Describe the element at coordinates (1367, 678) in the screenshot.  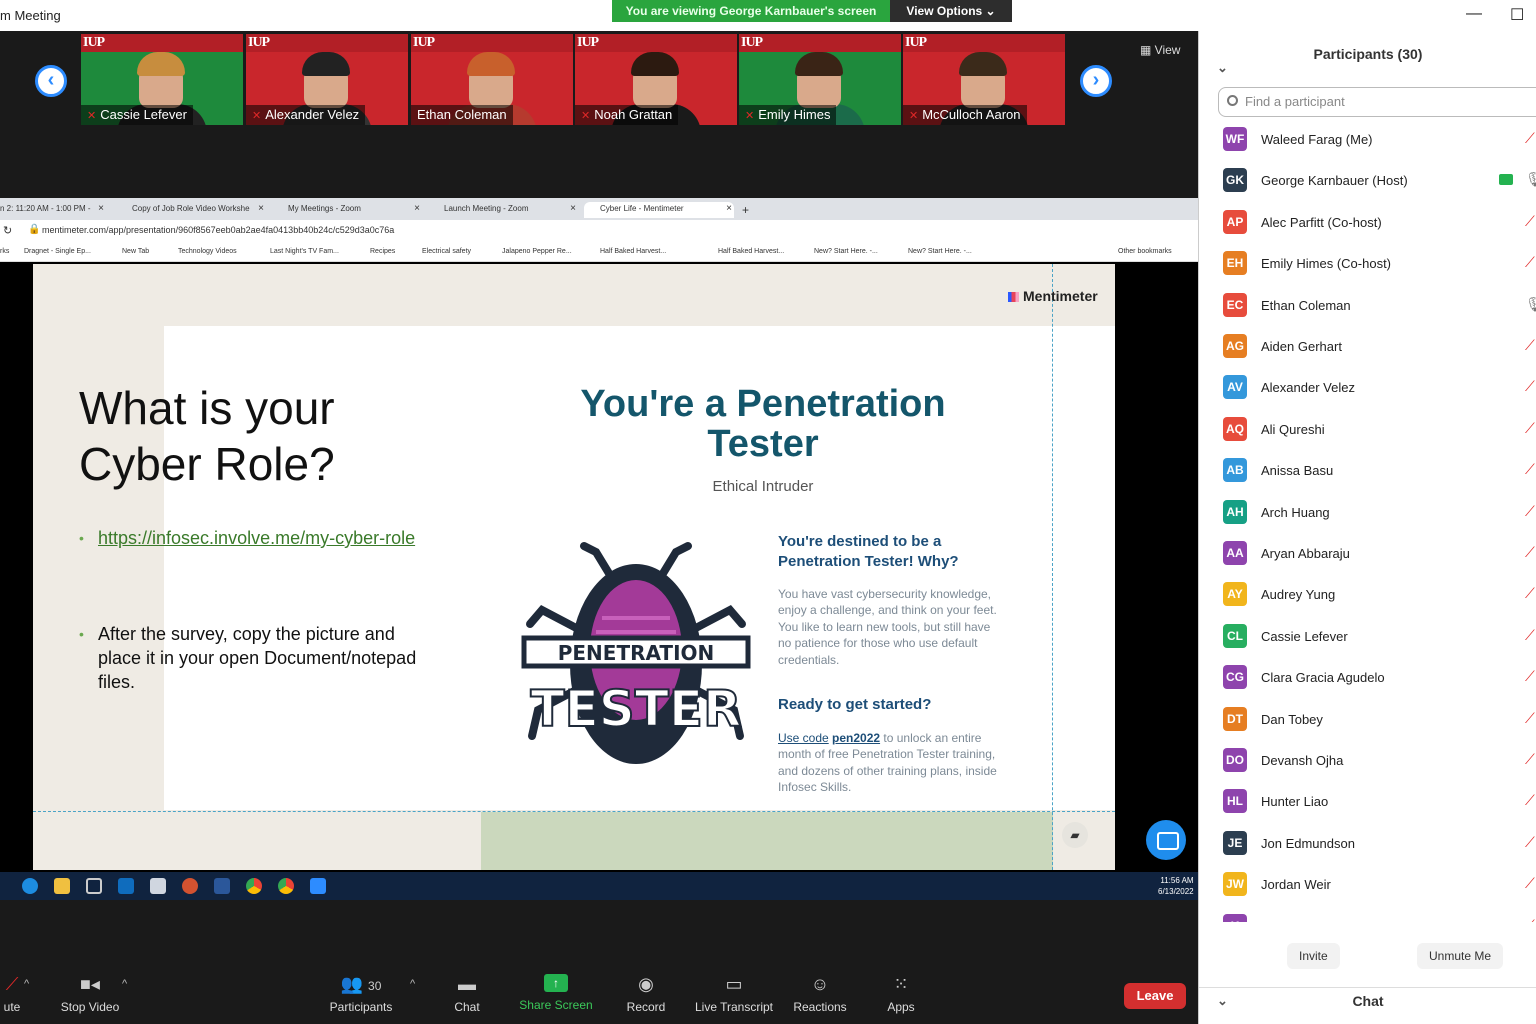
I see `participant-row: CG Clara Gracia Agudelo ⟋` at that location.